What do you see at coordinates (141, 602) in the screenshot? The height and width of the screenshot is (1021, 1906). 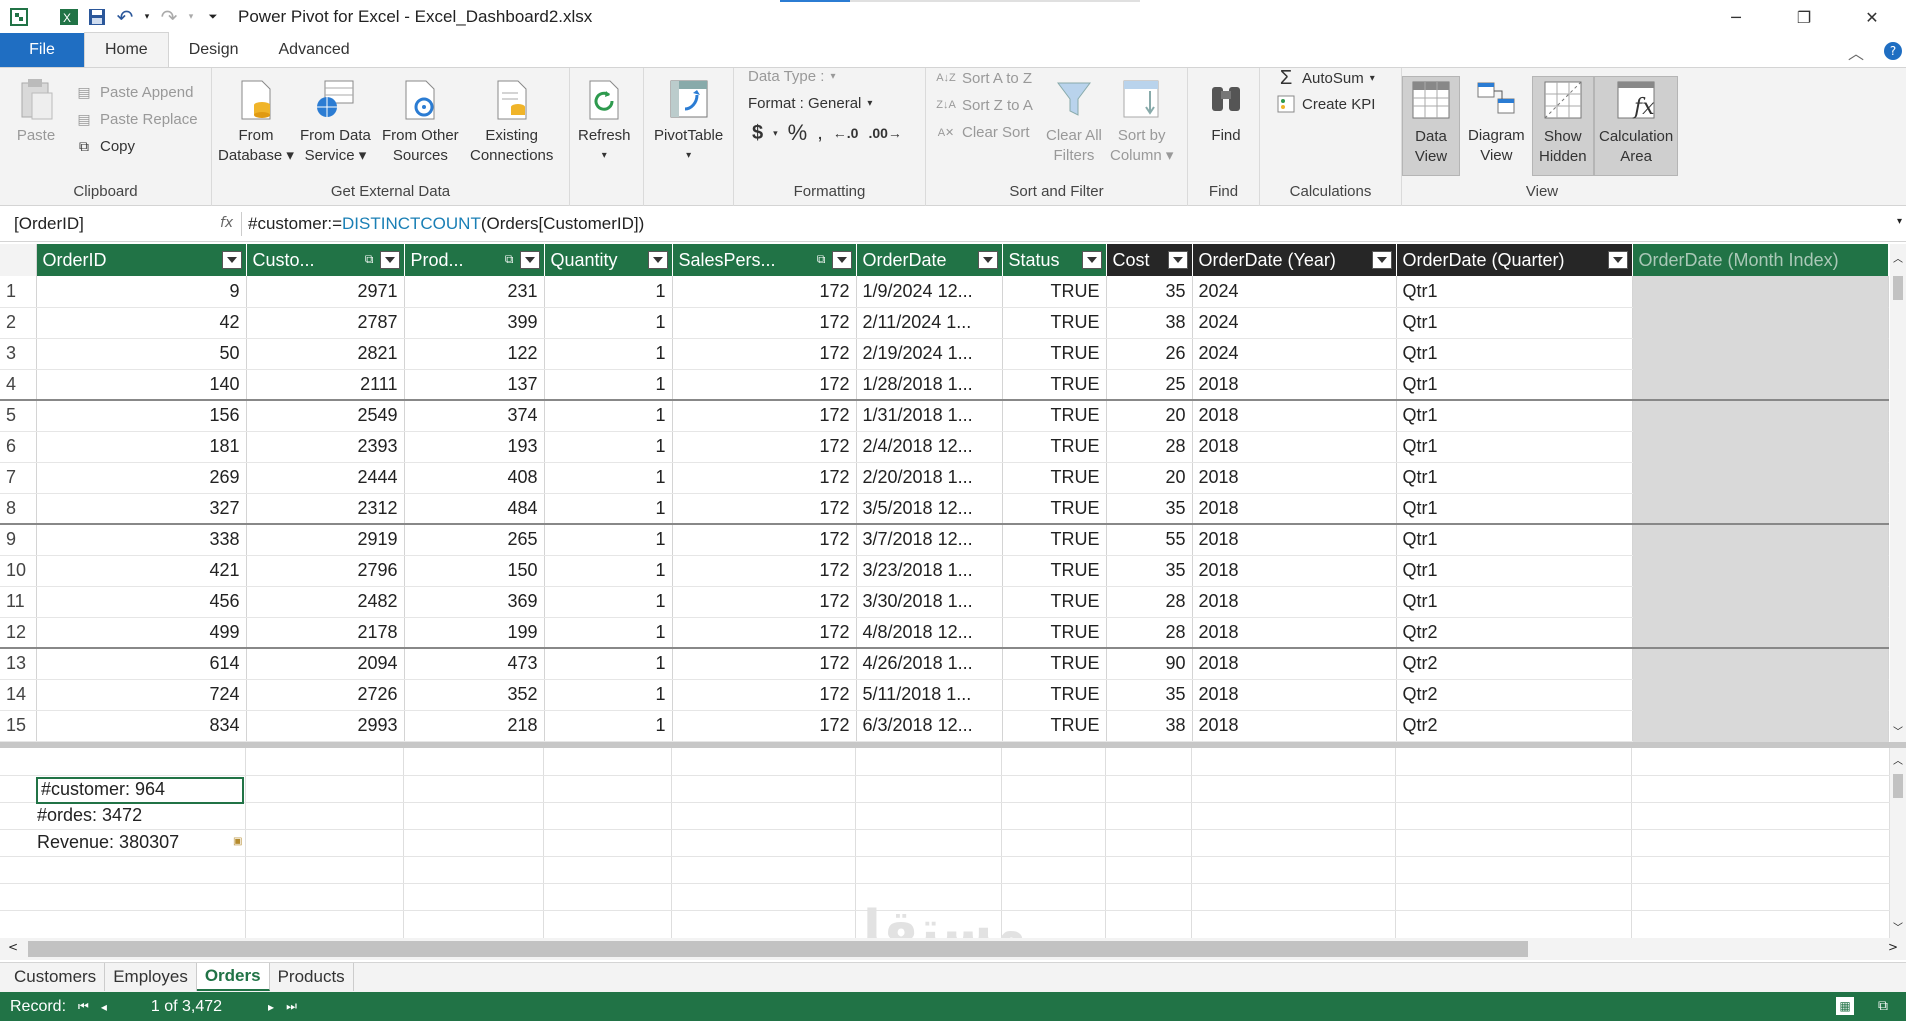 I see `table-cell: 456` at bounding box center [141, 602].